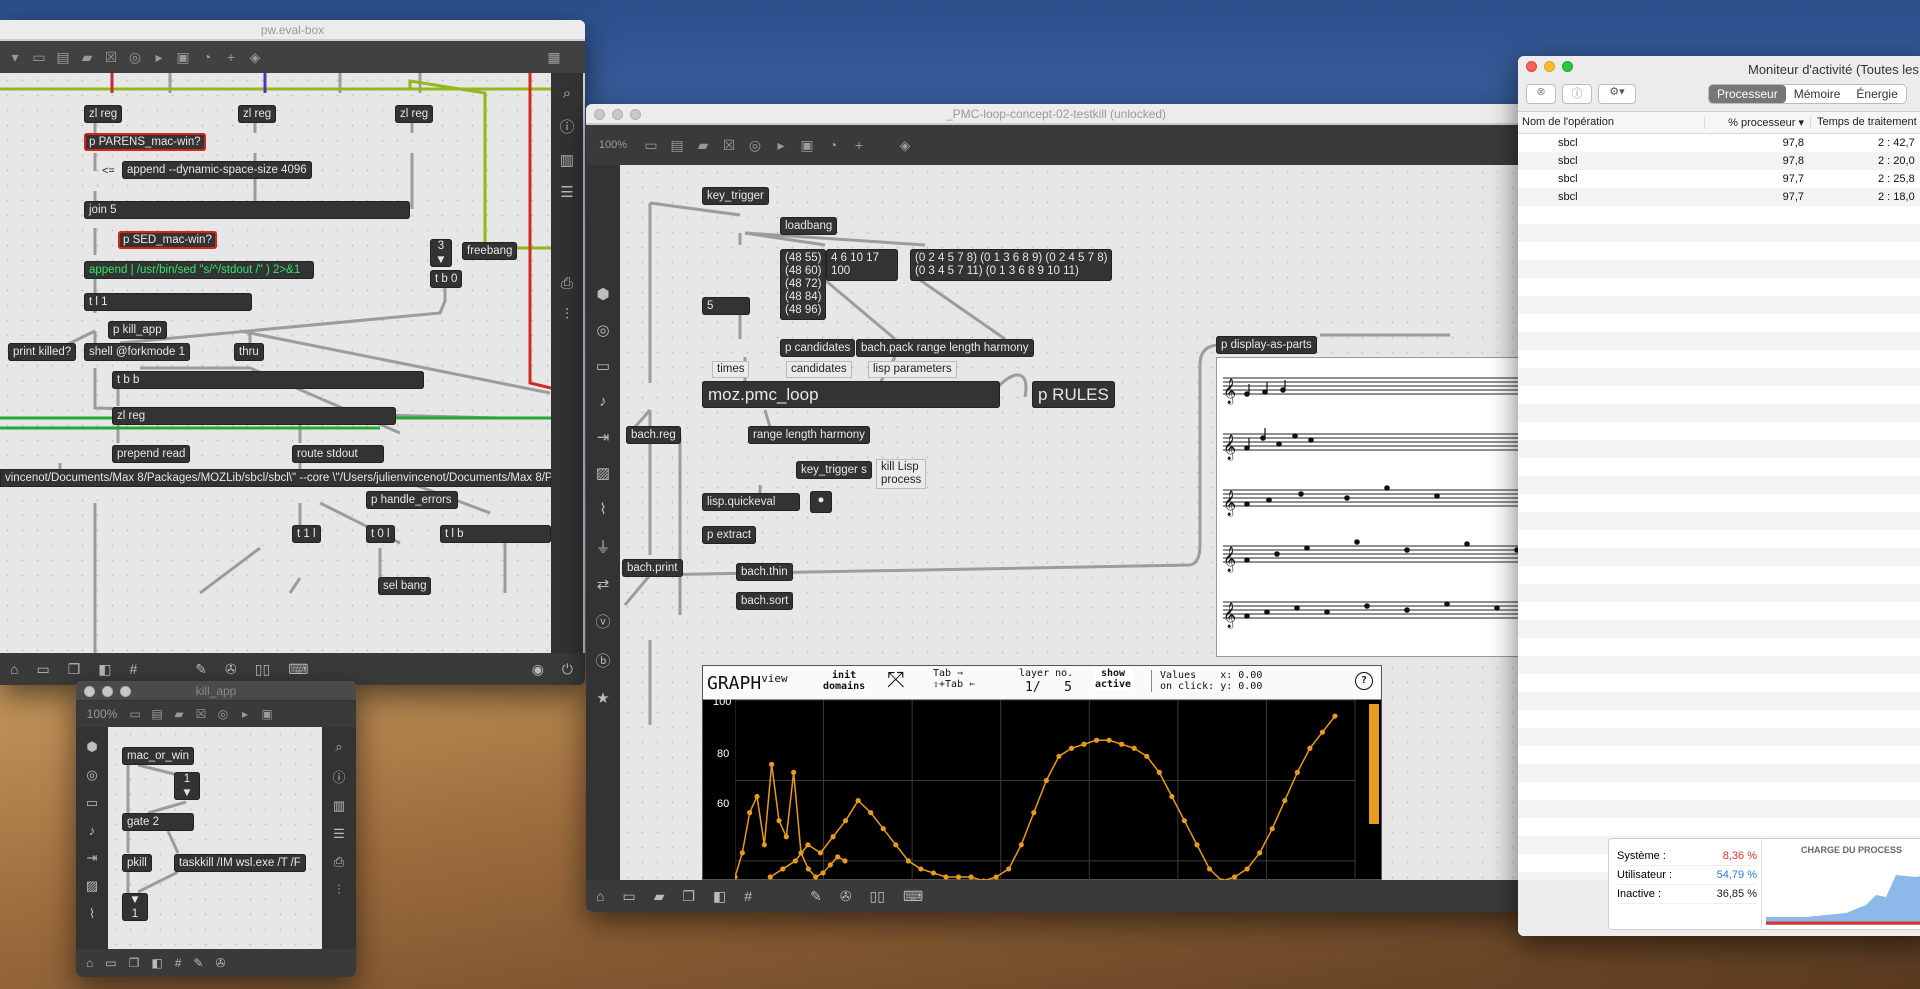 The width and height of the screenshot is (1920, 989). What do you see at coordinates (15, 57) in the screenshot?
I see `dropdown-icon: ▾` at bounding box center [15, 57].